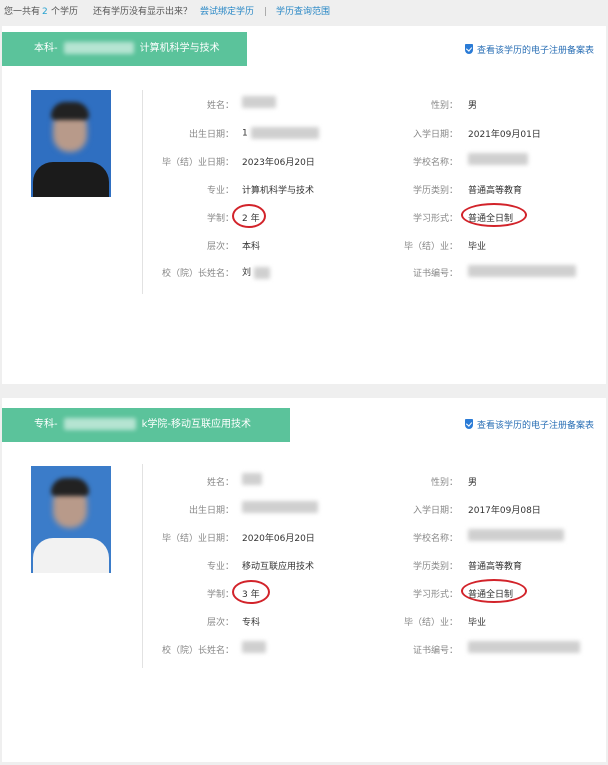 The height and width of the screenshot is (765, 608). I want to click on birth-value, so click(280, 507).